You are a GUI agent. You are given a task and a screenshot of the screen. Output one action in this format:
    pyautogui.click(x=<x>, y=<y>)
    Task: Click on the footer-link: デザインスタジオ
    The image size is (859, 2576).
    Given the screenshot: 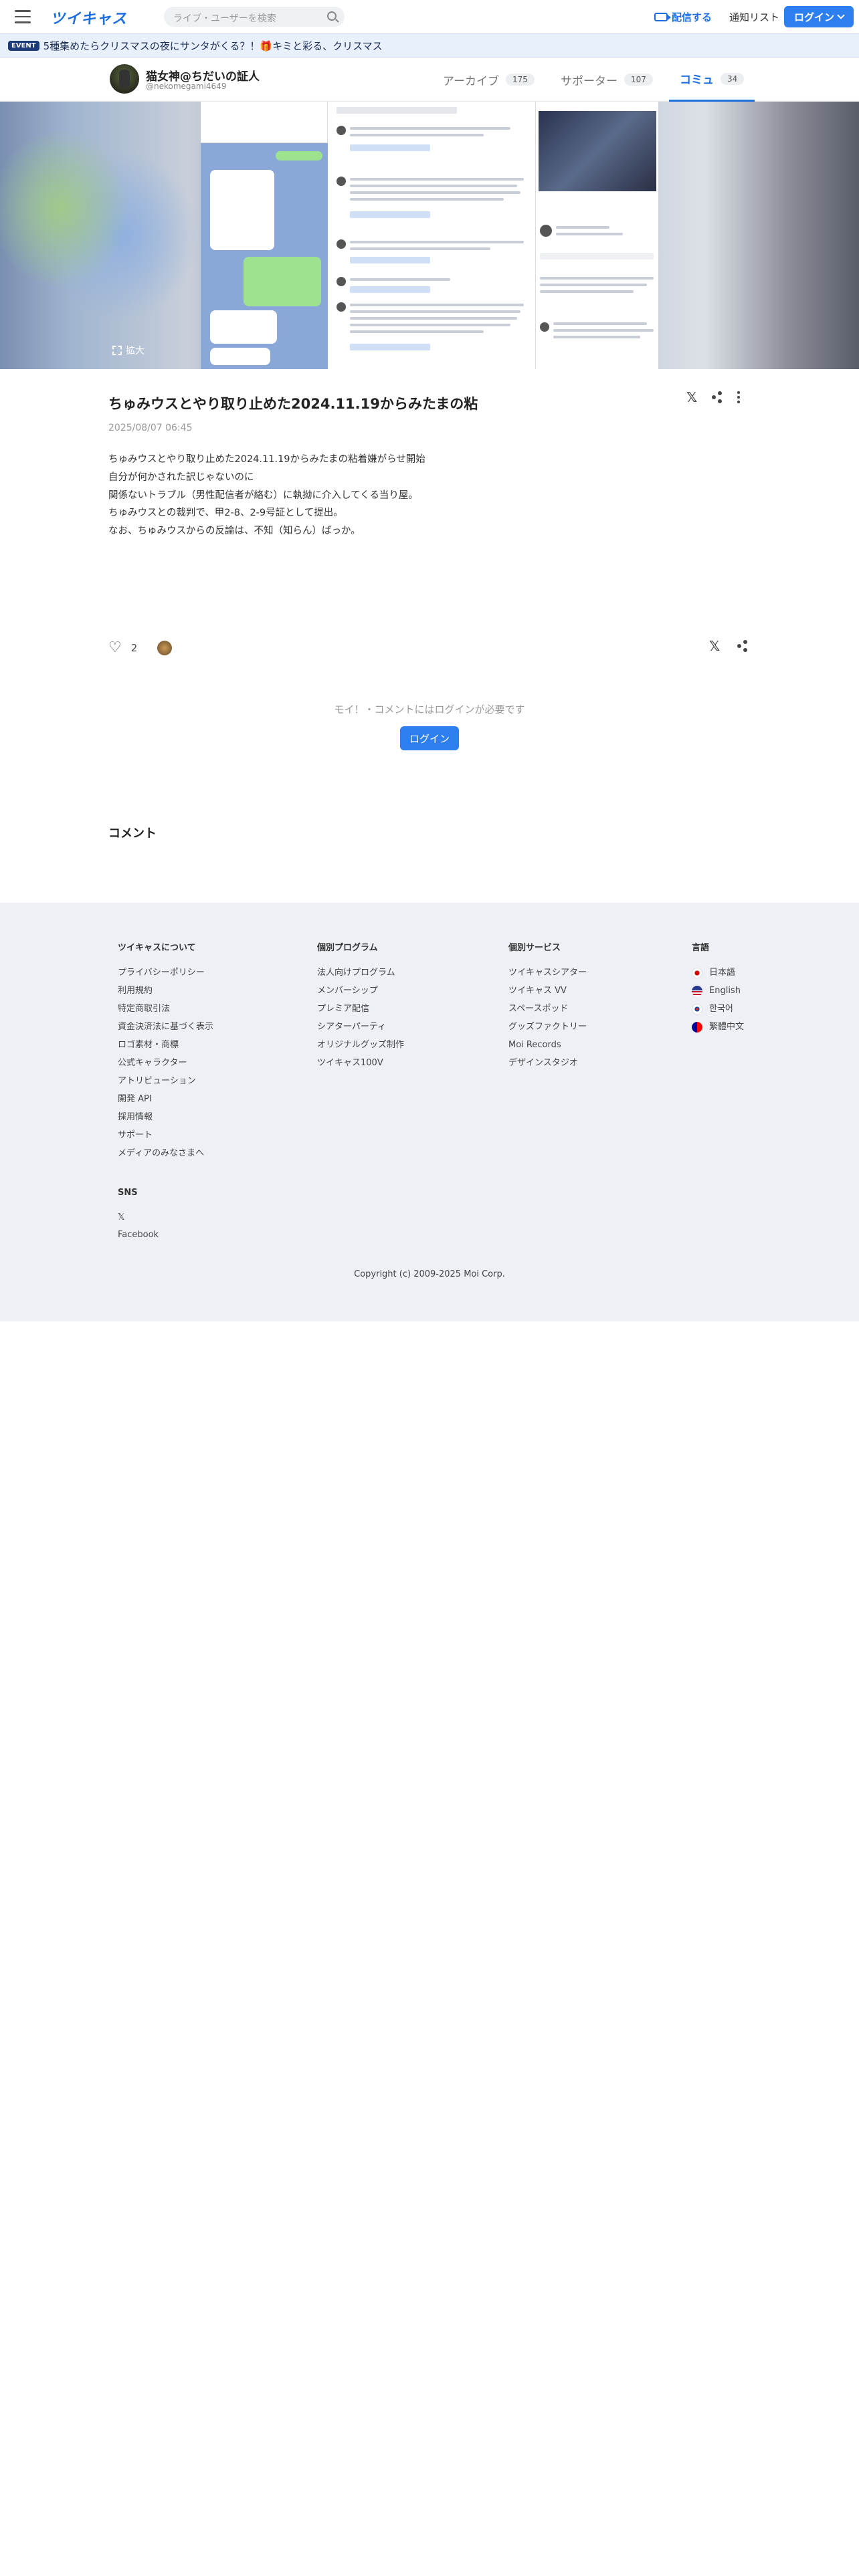 What is the action you would take?
    pyautogui.click(x=547, y=1063)
    